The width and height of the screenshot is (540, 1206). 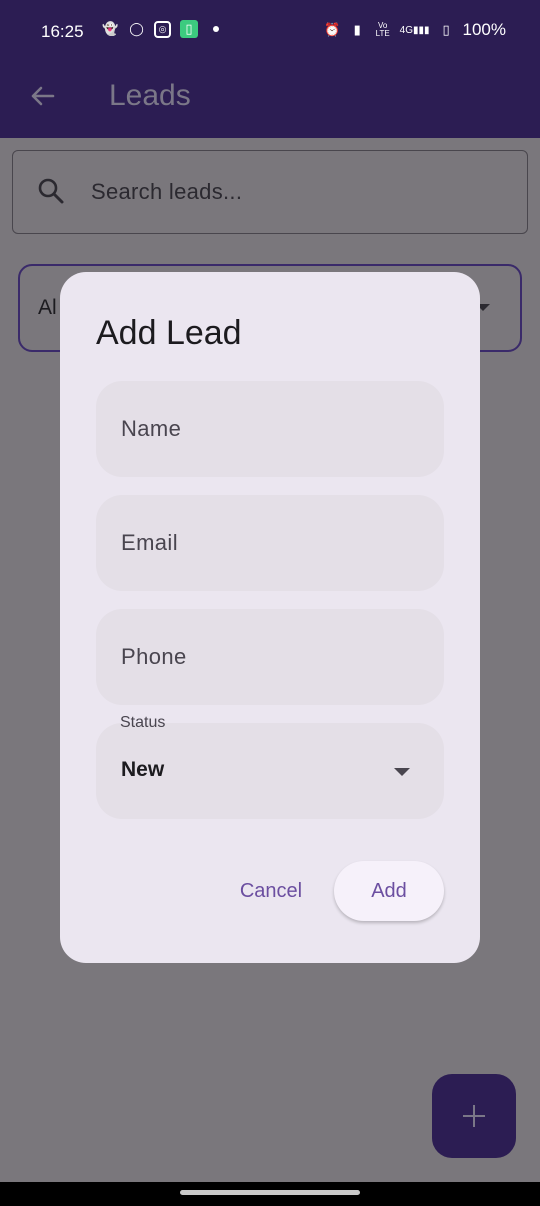 What do you see at coordinates (143, 722) in the screenshot?
I see `status-label: Status` at bounding box center [143, 722].